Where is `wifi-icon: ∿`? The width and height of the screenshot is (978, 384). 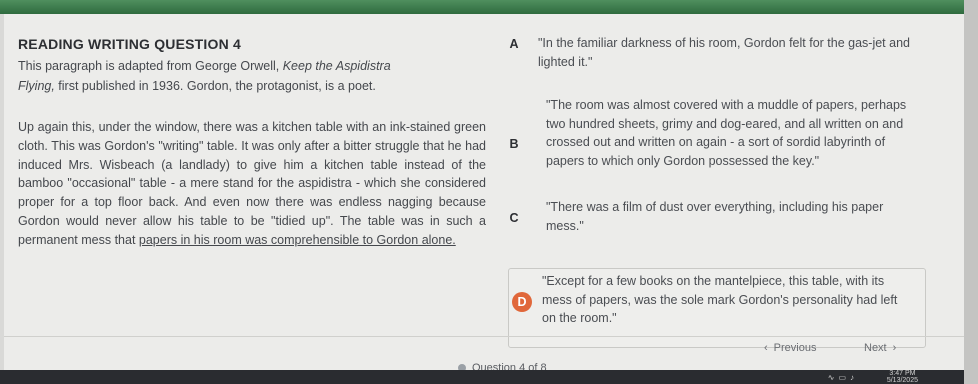 wifi-icon: ∿ is located at coordinates (833, 377).